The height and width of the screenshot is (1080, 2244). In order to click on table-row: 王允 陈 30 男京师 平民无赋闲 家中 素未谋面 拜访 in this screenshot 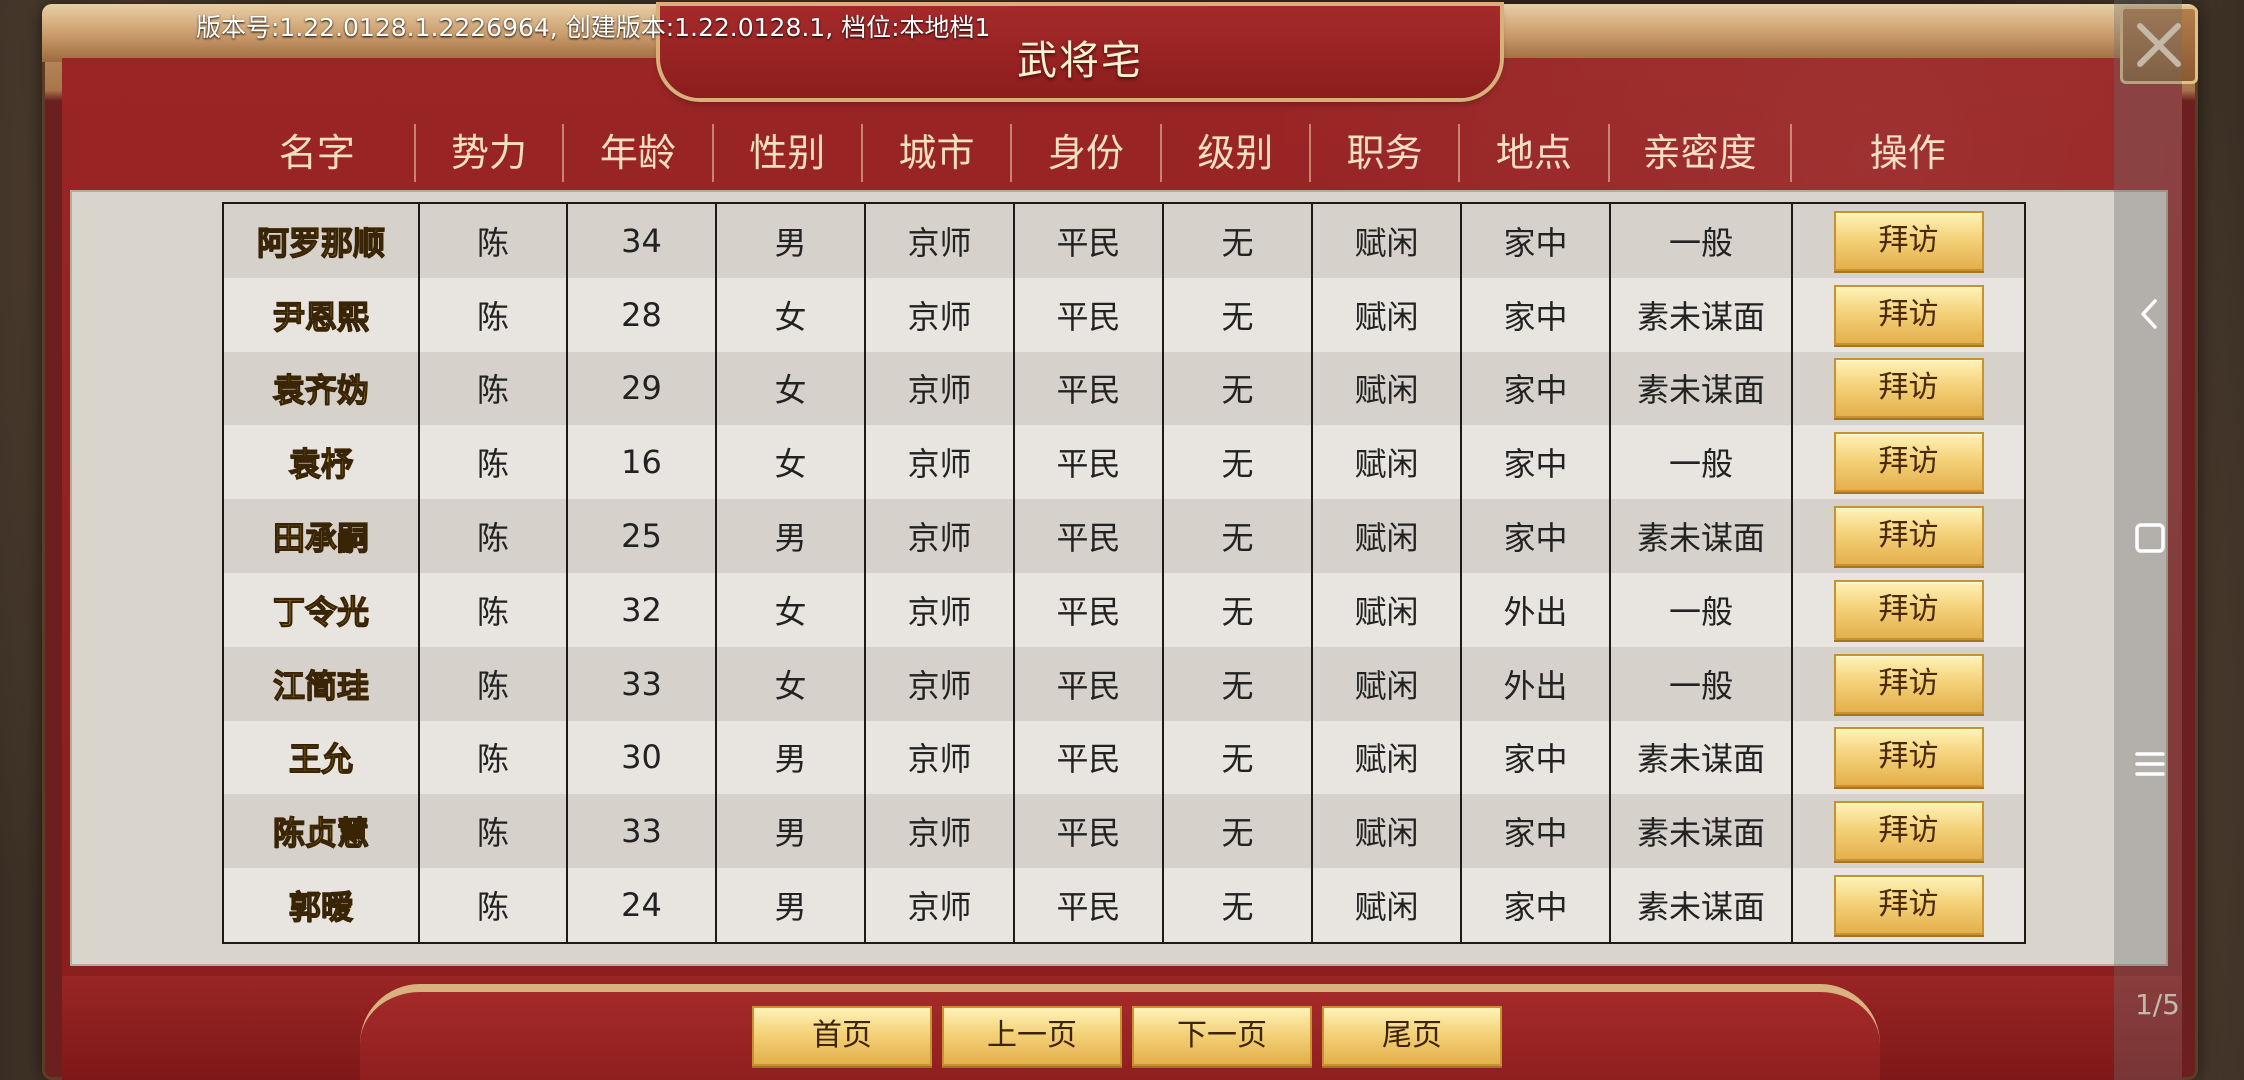, I will do `click(1124, 757)`.